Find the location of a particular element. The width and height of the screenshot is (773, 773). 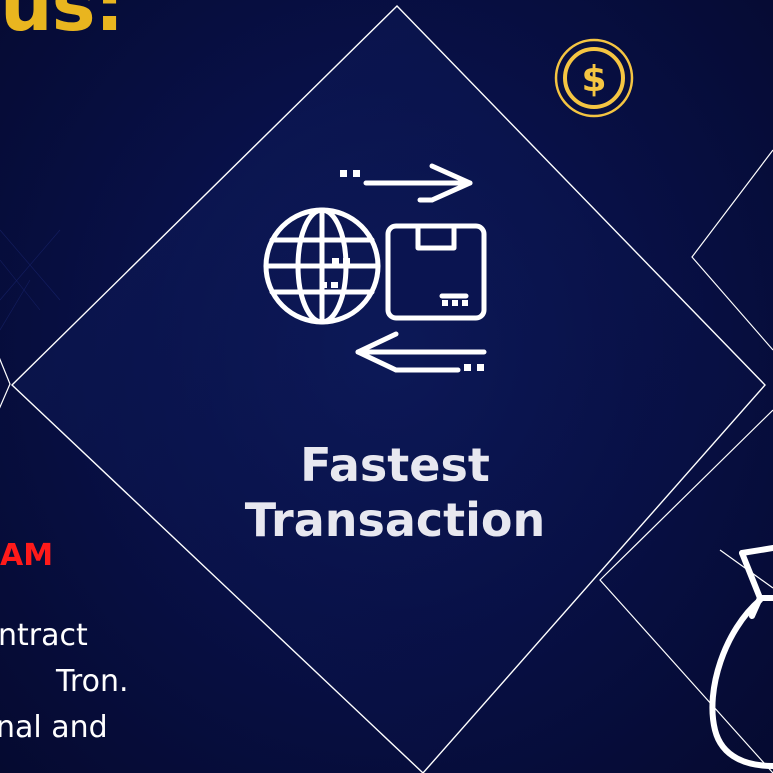

right-card-frame-upper is located at coordinates (732, 250).